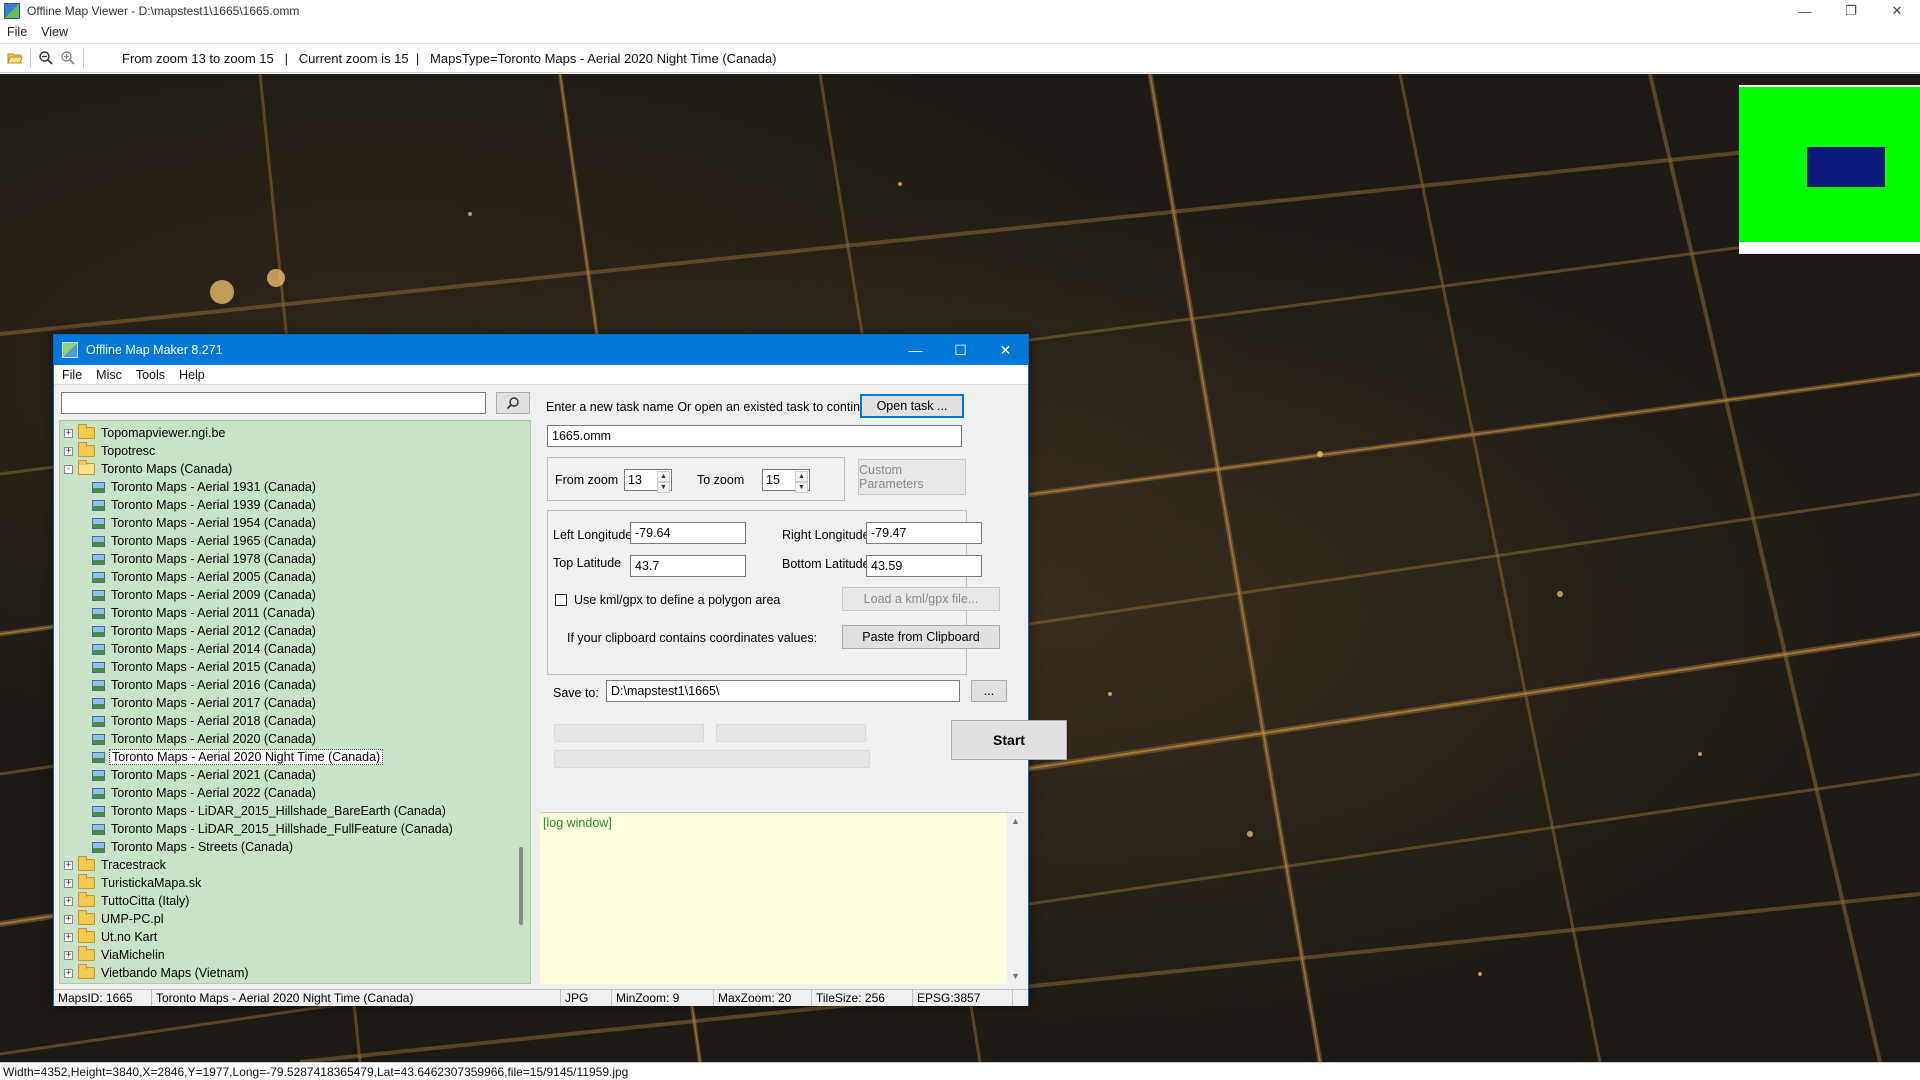  What do you see at coordinates (1851, 11) in the screenshot?
I see `restore-icon: ❐` at bounding box center [1851, 11].